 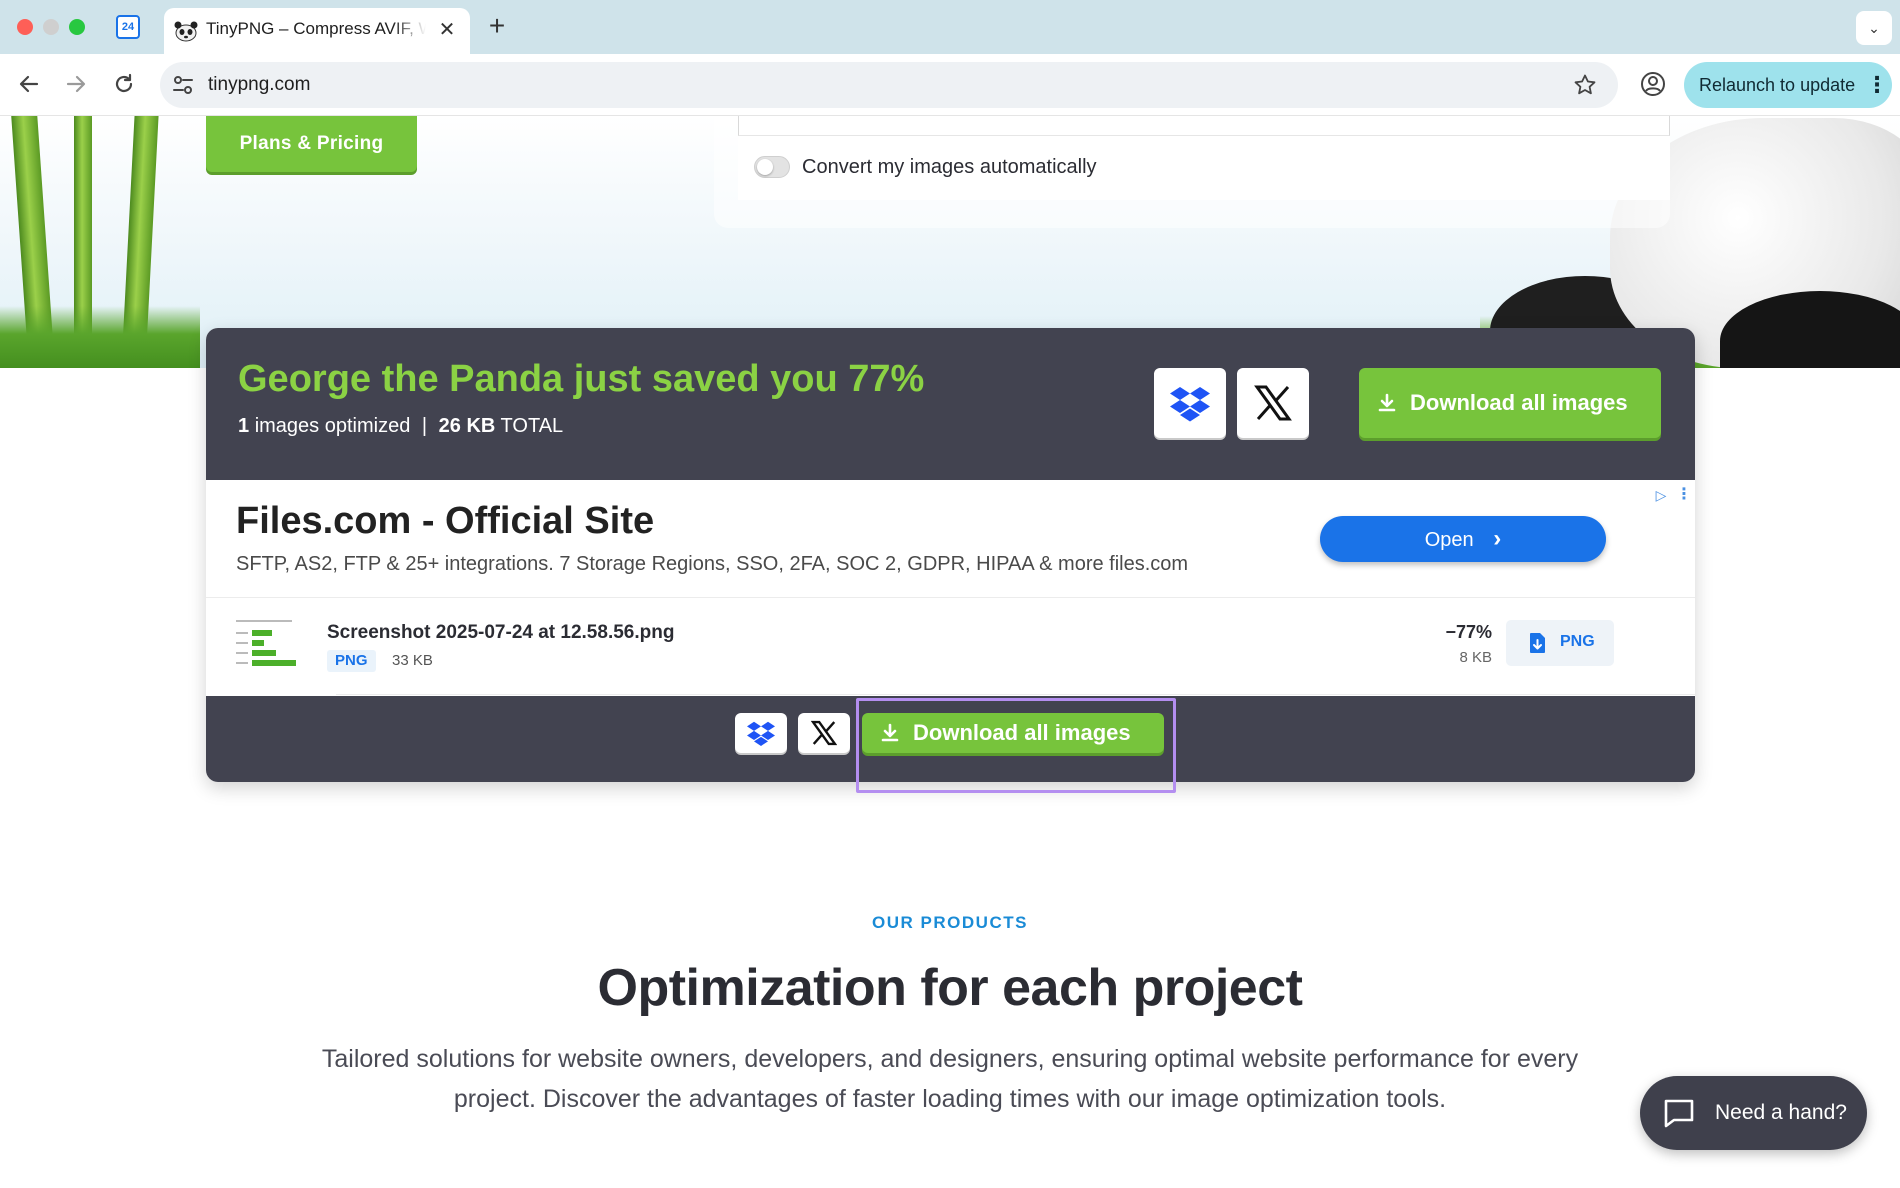 What do you see at coordinates (1519, 402) in the screenshot?
I see `download-all-label: Download all images` at bounding box center [1519, 402].